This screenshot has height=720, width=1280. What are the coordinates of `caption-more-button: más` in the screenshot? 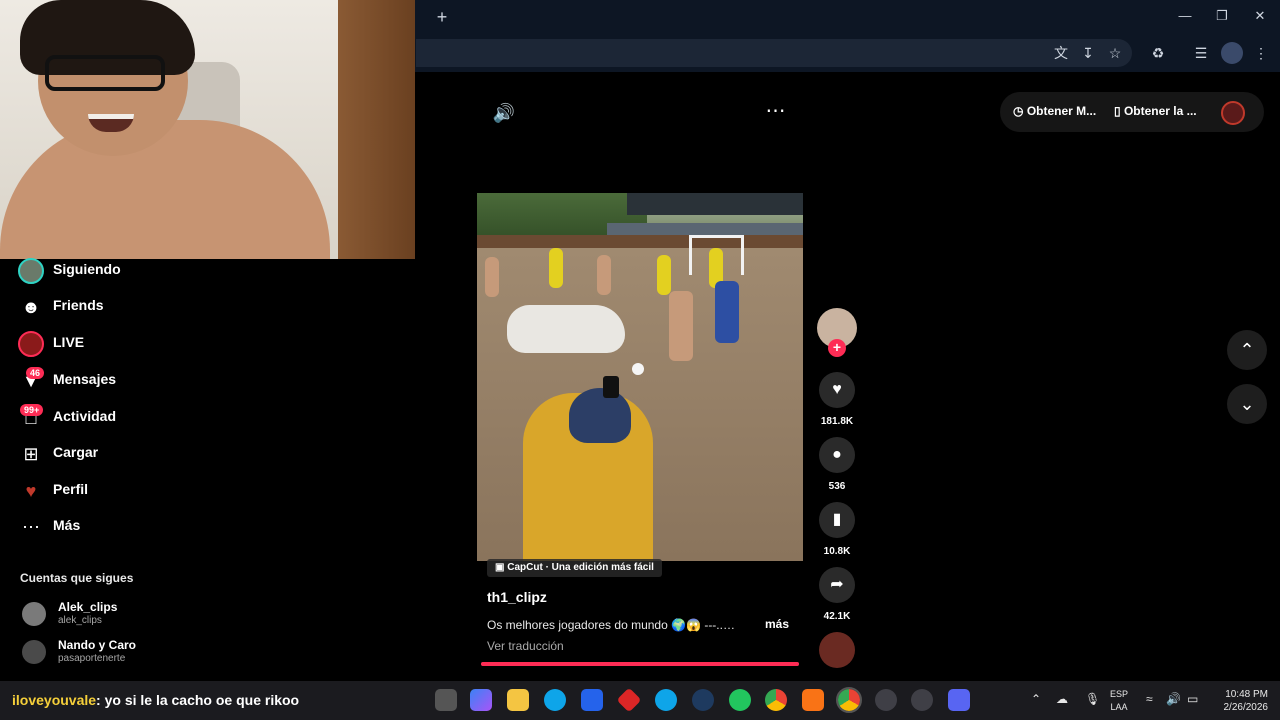 It's located at (777, 624).